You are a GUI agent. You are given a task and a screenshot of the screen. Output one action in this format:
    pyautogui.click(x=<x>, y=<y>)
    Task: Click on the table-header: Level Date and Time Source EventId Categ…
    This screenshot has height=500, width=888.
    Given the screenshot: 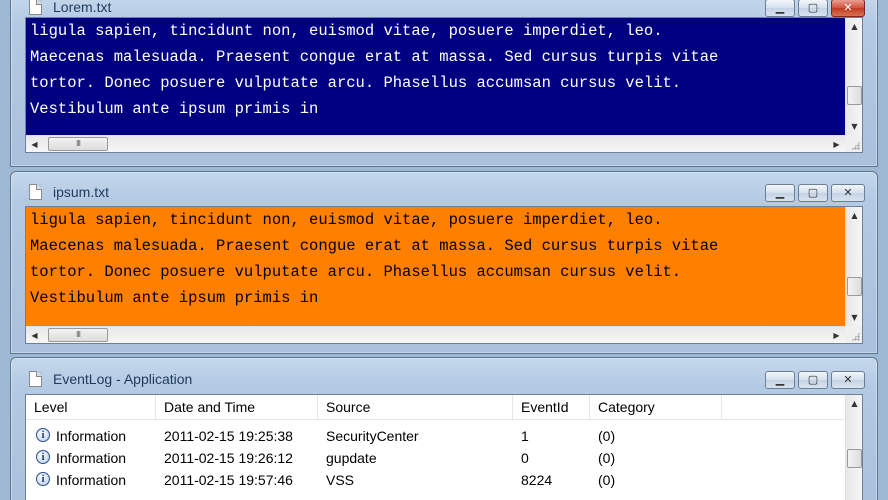 What is the action you would take?
    pyautogui.click(x=435, y=407)
    